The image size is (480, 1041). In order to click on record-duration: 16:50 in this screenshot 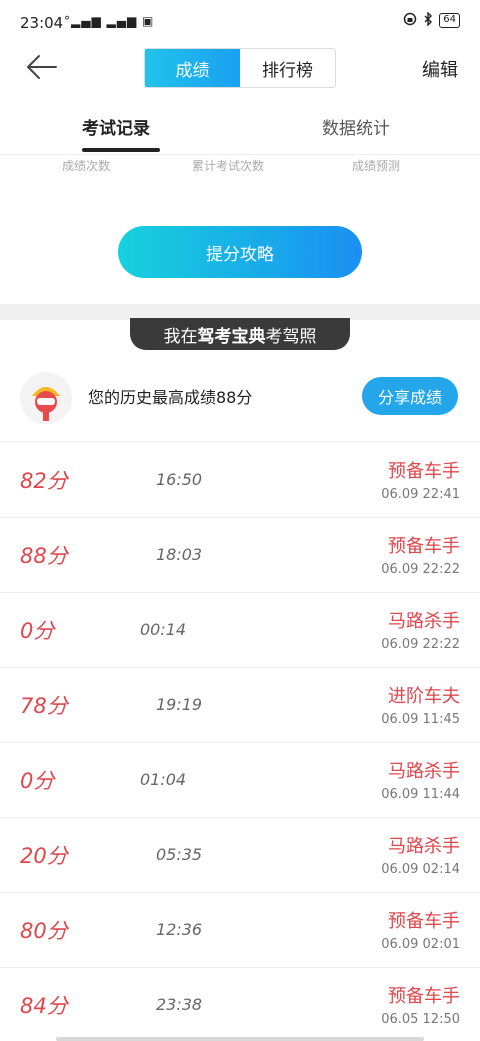, I will do `click(179, 479)`.